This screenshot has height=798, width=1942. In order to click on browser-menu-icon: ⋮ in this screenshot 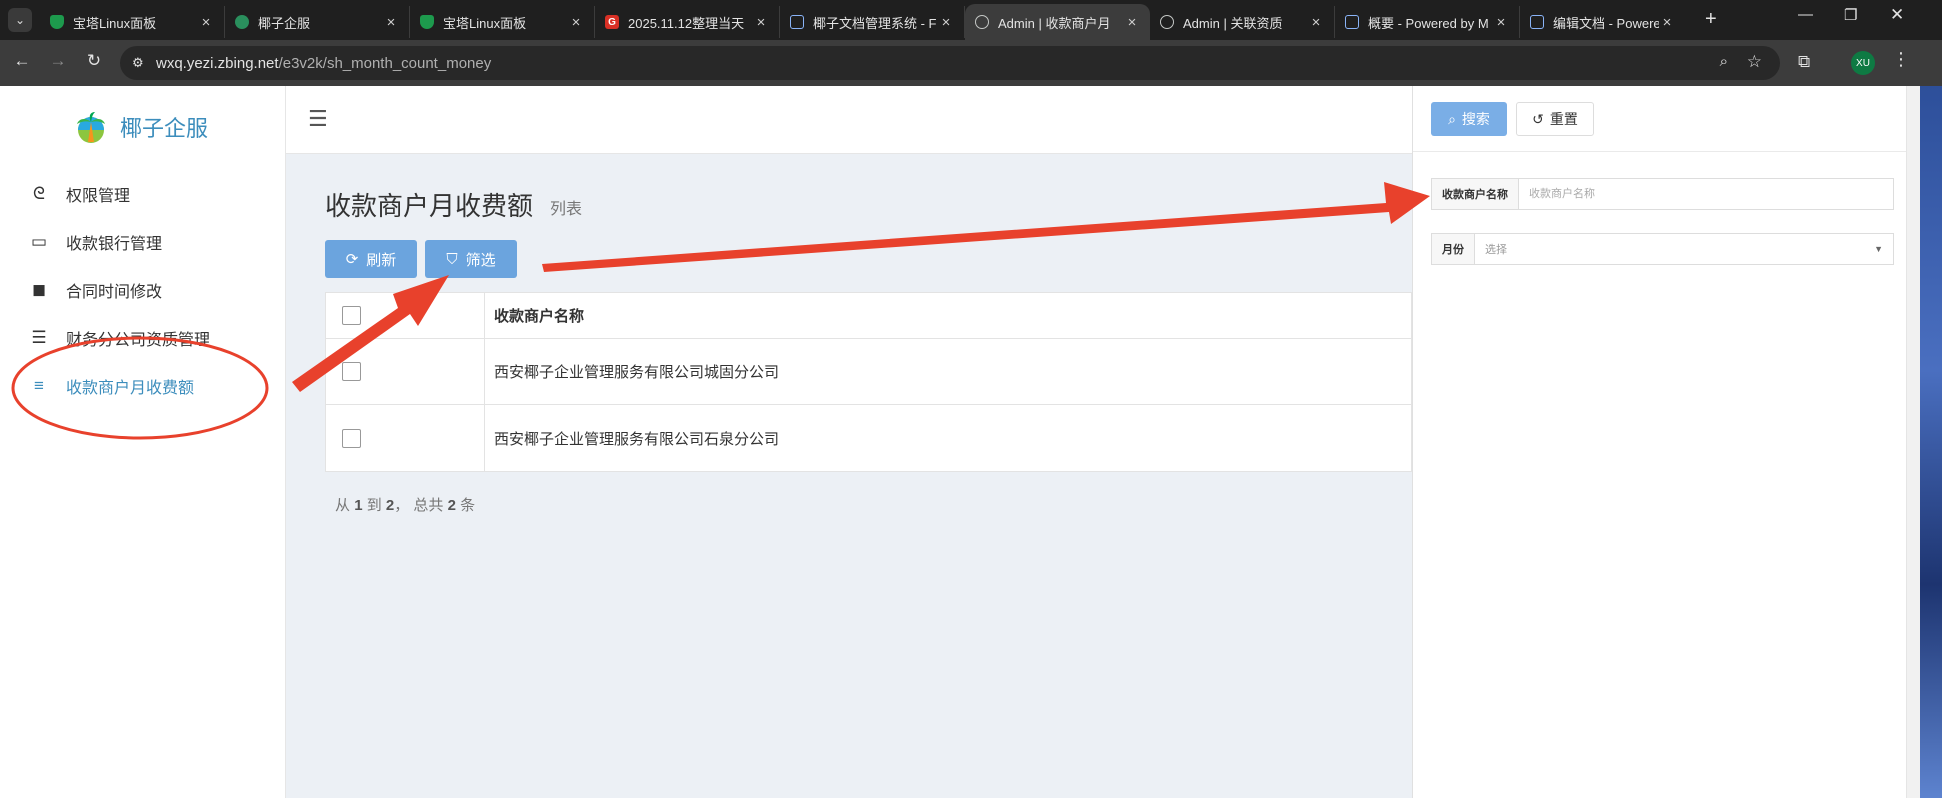, I will do `click(1901, 59)`.